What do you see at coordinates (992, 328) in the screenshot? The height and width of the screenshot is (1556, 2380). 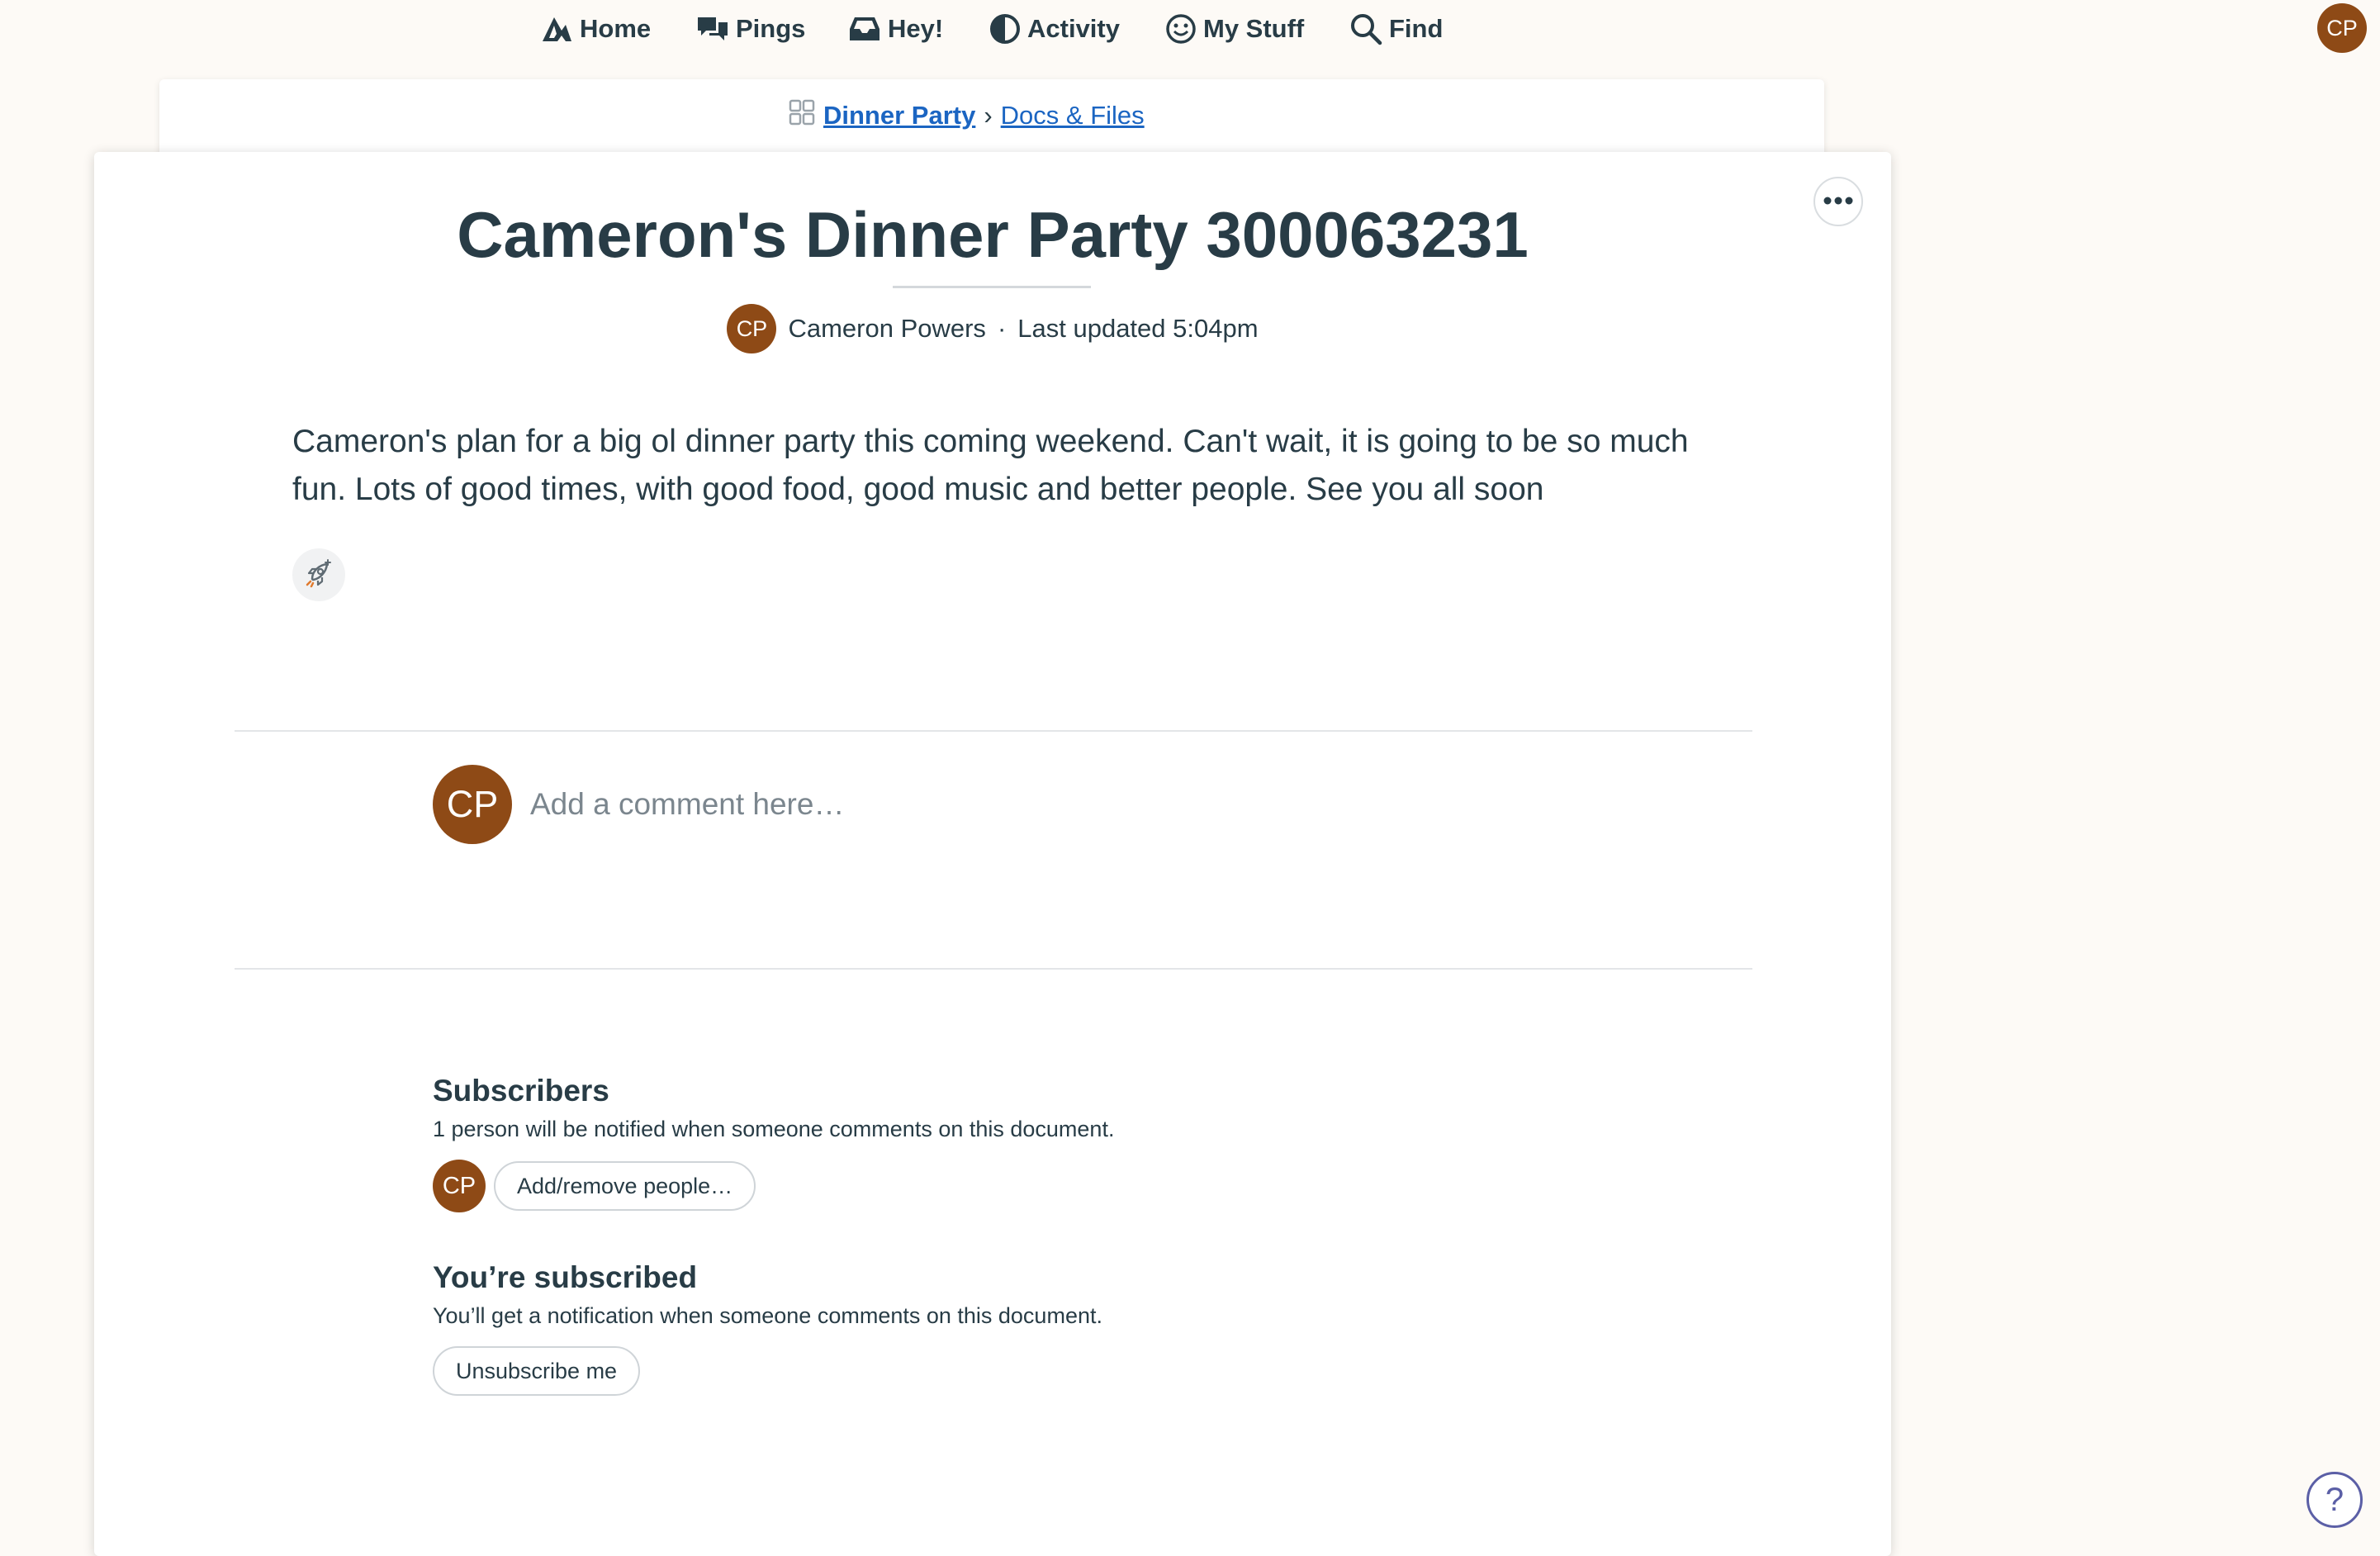 I see `document-byline: CP Cameron Powers · Last updated 5:04pm` at bounding box center [992, 328].